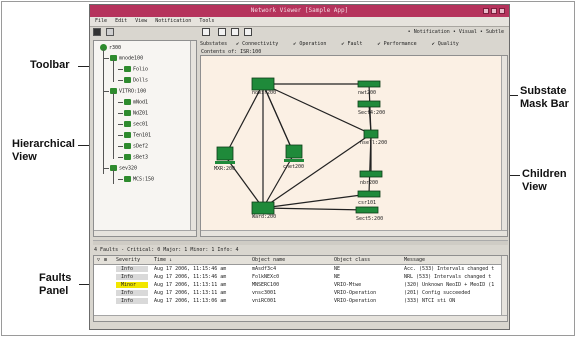 The width and height of the screenshot is (578, 339). Describe the element at coordinates (173, 21) in the screenshot. I see `menu-notification: Notification` at that location.